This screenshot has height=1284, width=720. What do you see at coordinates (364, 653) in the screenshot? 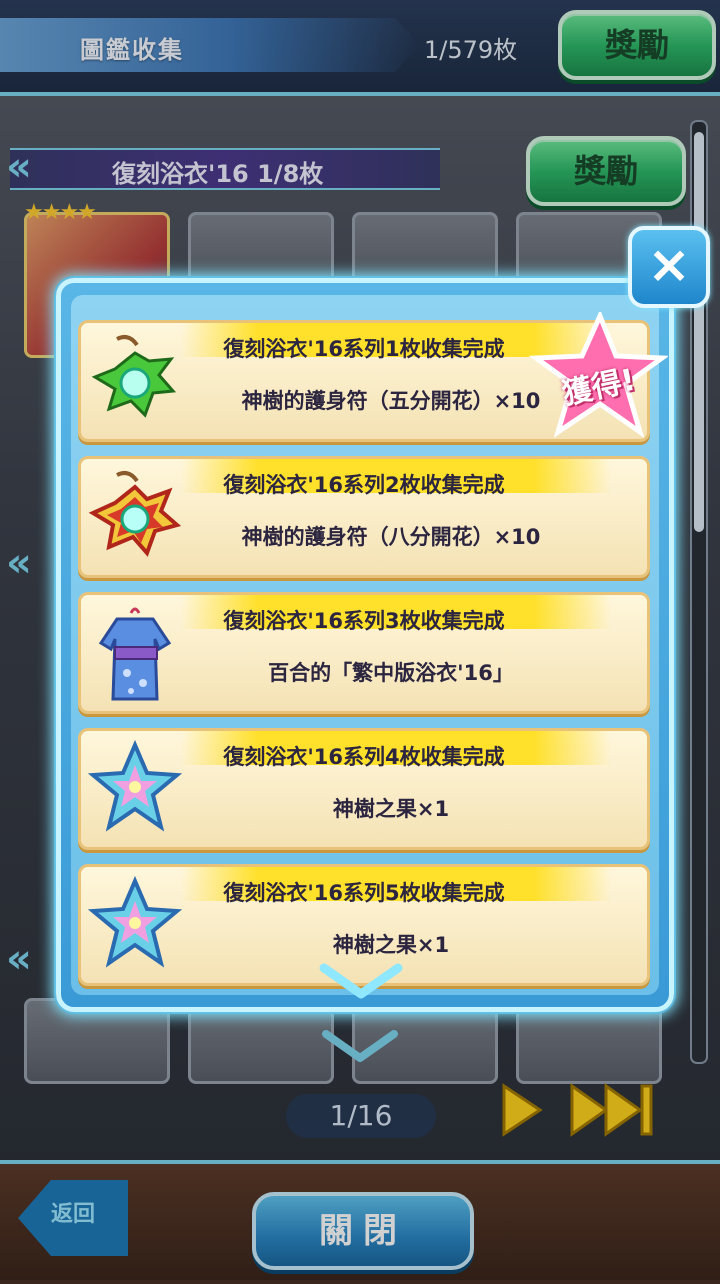
I see `reward-row: 復刻浴衣'16系列3枚收集完成 百合的「繁中版浴衣'16」` at bounding box center [364, 653].